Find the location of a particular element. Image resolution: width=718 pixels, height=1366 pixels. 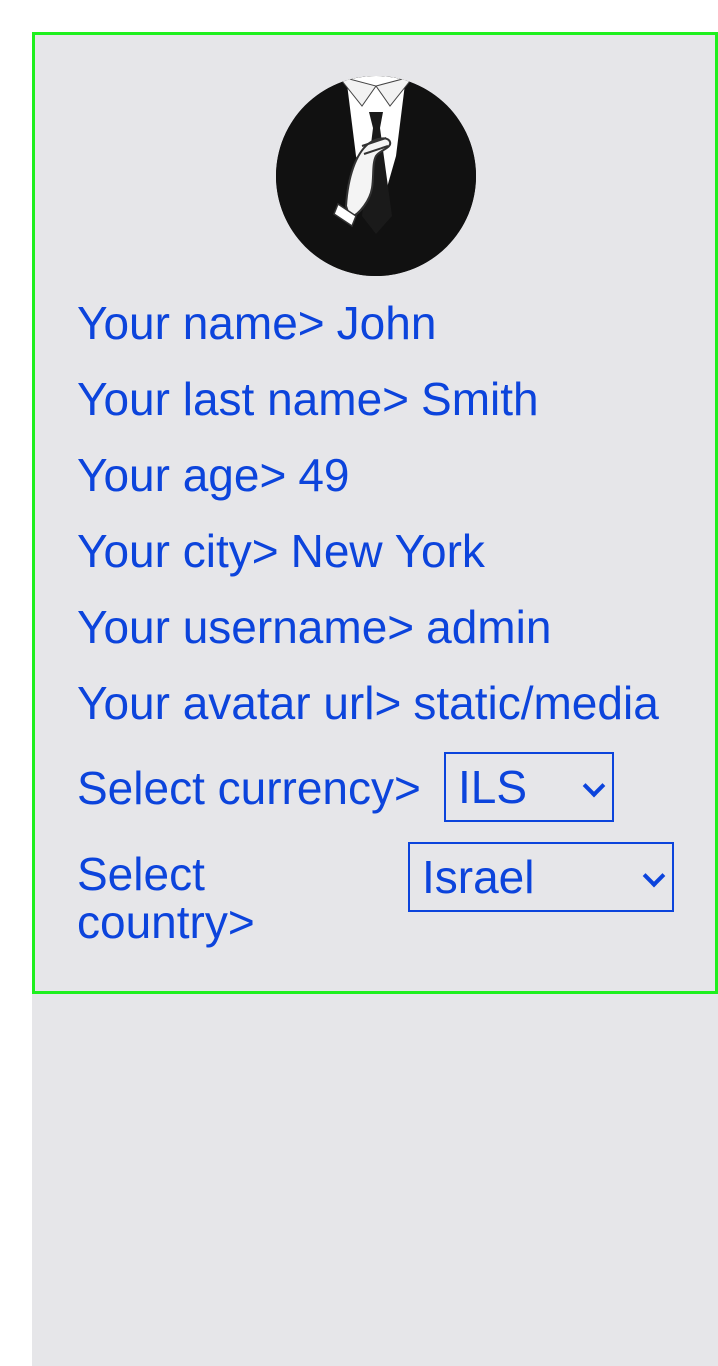

username-label: Your username> is located at coordinates (246, 627).